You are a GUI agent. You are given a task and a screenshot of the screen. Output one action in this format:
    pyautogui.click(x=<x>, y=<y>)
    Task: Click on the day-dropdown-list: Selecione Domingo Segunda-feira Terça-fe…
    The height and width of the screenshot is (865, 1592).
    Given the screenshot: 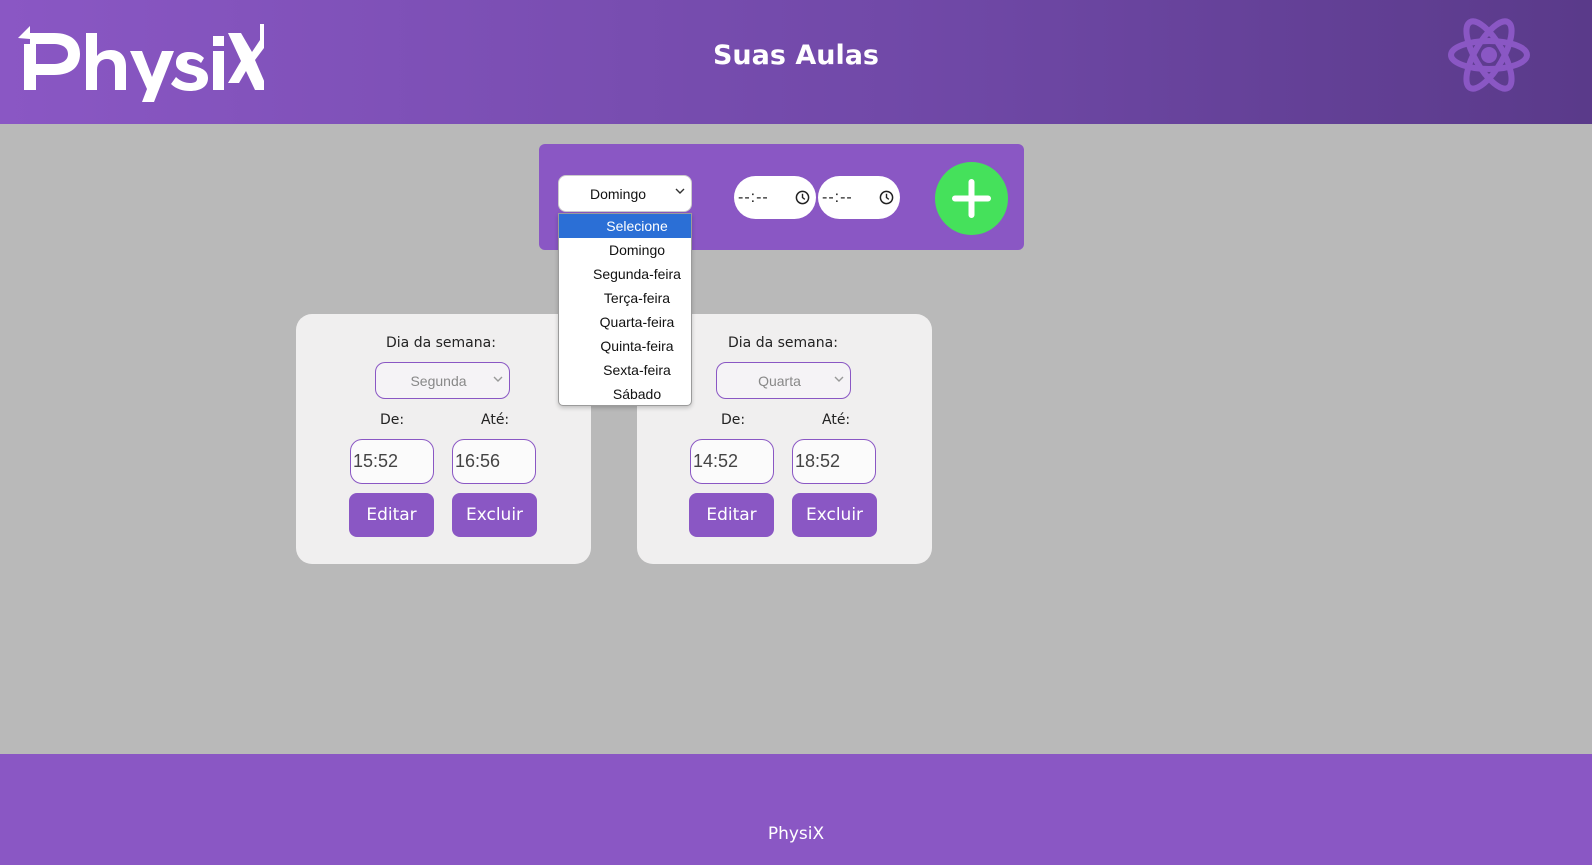 What is the action you would take?
    pyautogui.click(x=625, y=309)
    